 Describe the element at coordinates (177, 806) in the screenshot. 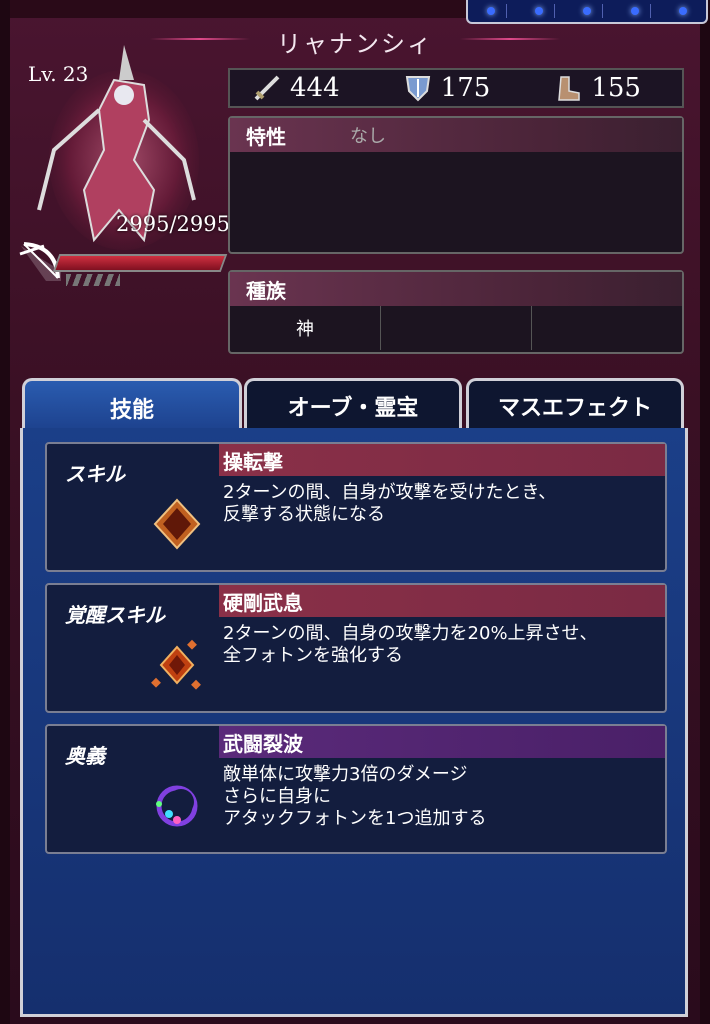

I see `crescent-orb-icon` at that location.